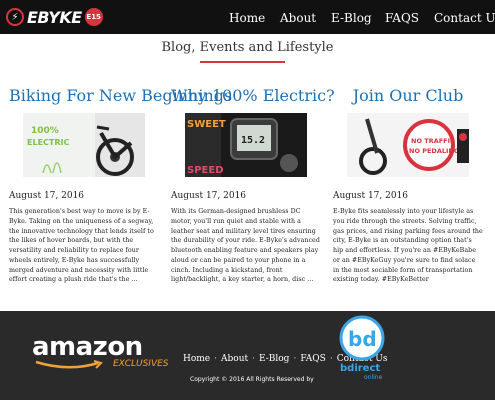 This screenshot has width=495, height=400. What do you see at coordinates (247, 47) in the screenshot?
I see `section-title: Blog, Events and Lifestyle` at bounding box center [247, 47].